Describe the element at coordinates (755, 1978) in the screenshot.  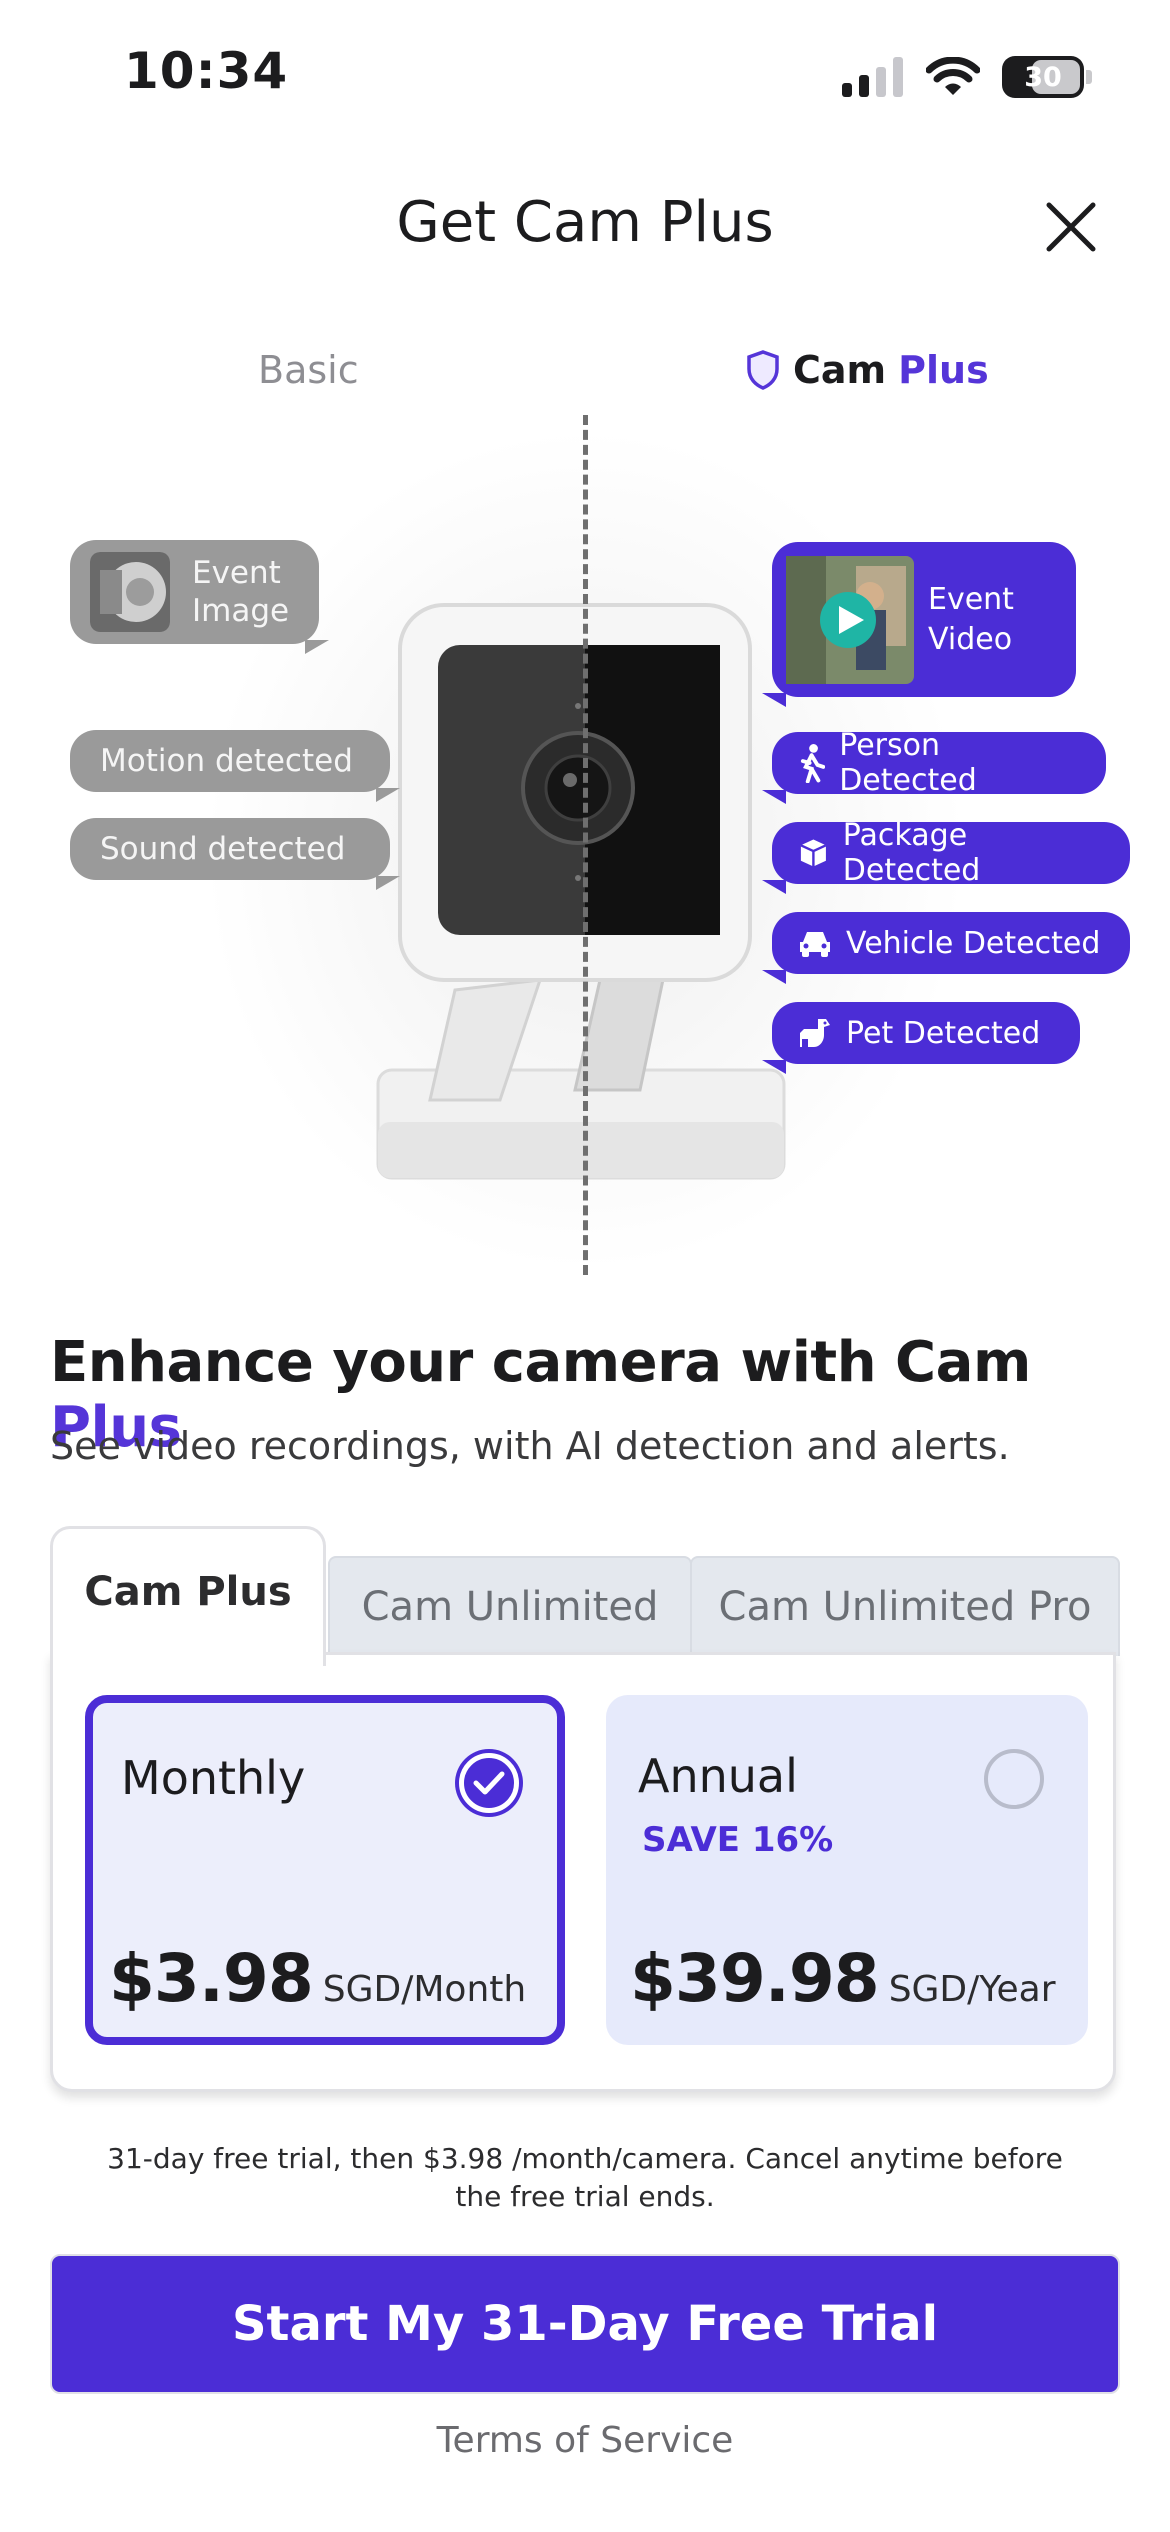
I see `plan-annual-amount: $39.98` at that location.